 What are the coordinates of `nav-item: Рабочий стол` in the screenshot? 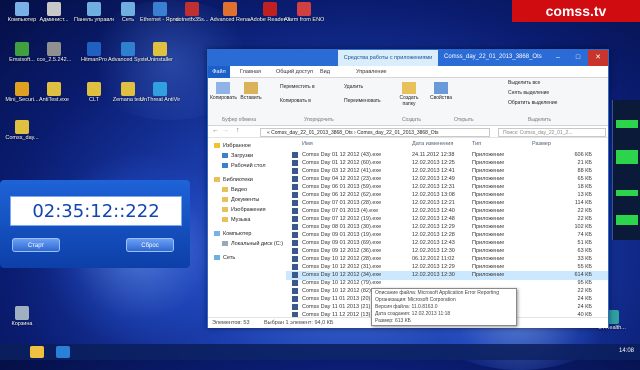 It's located at (244, 166).